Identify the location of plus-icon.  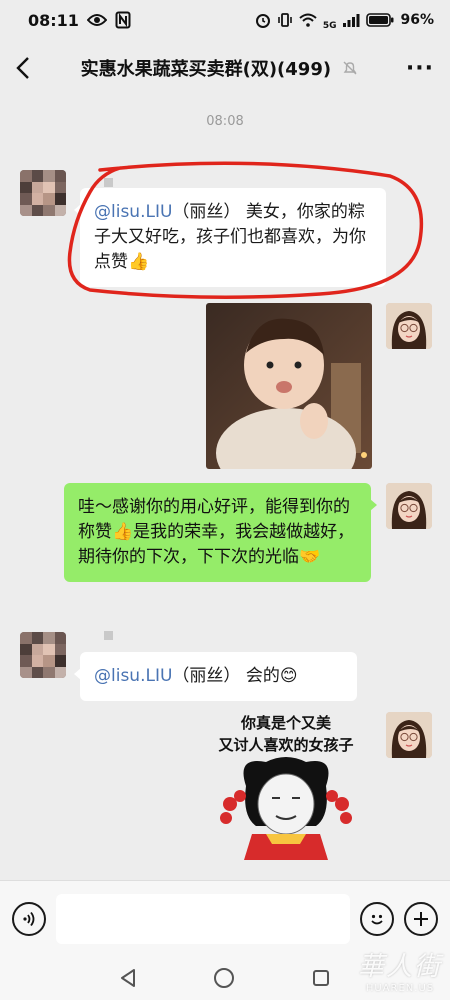
(421, 918).